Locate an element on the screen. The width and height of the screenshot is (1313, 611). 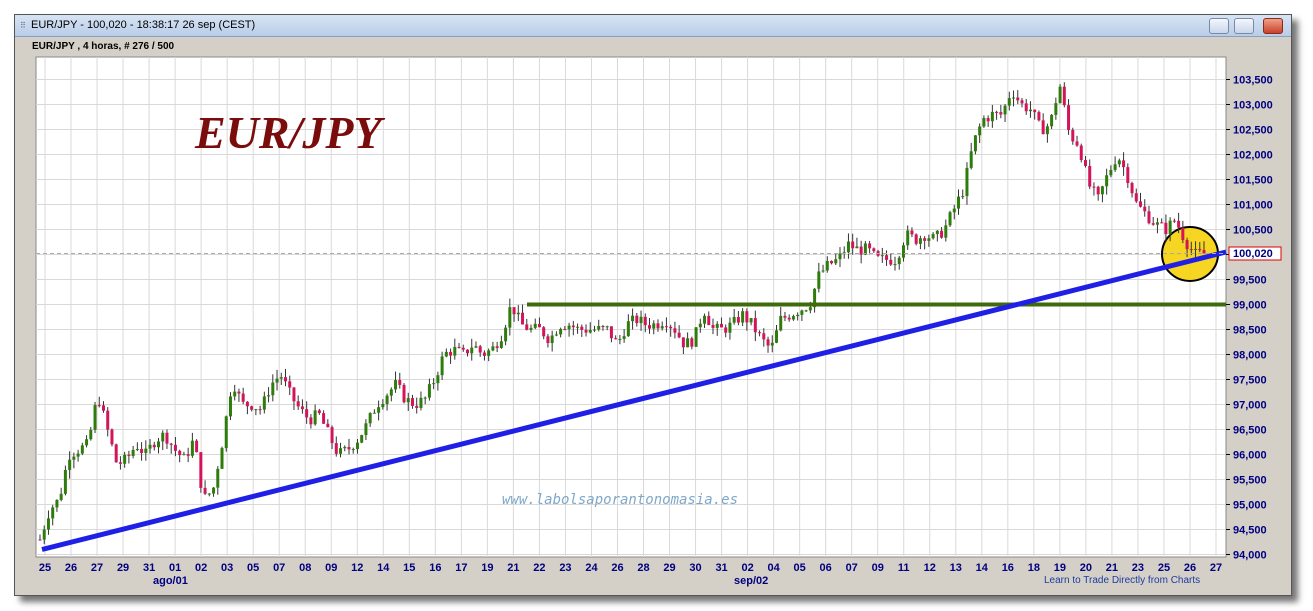
x-tick-label: 07 is located at coordinates (852, 568).